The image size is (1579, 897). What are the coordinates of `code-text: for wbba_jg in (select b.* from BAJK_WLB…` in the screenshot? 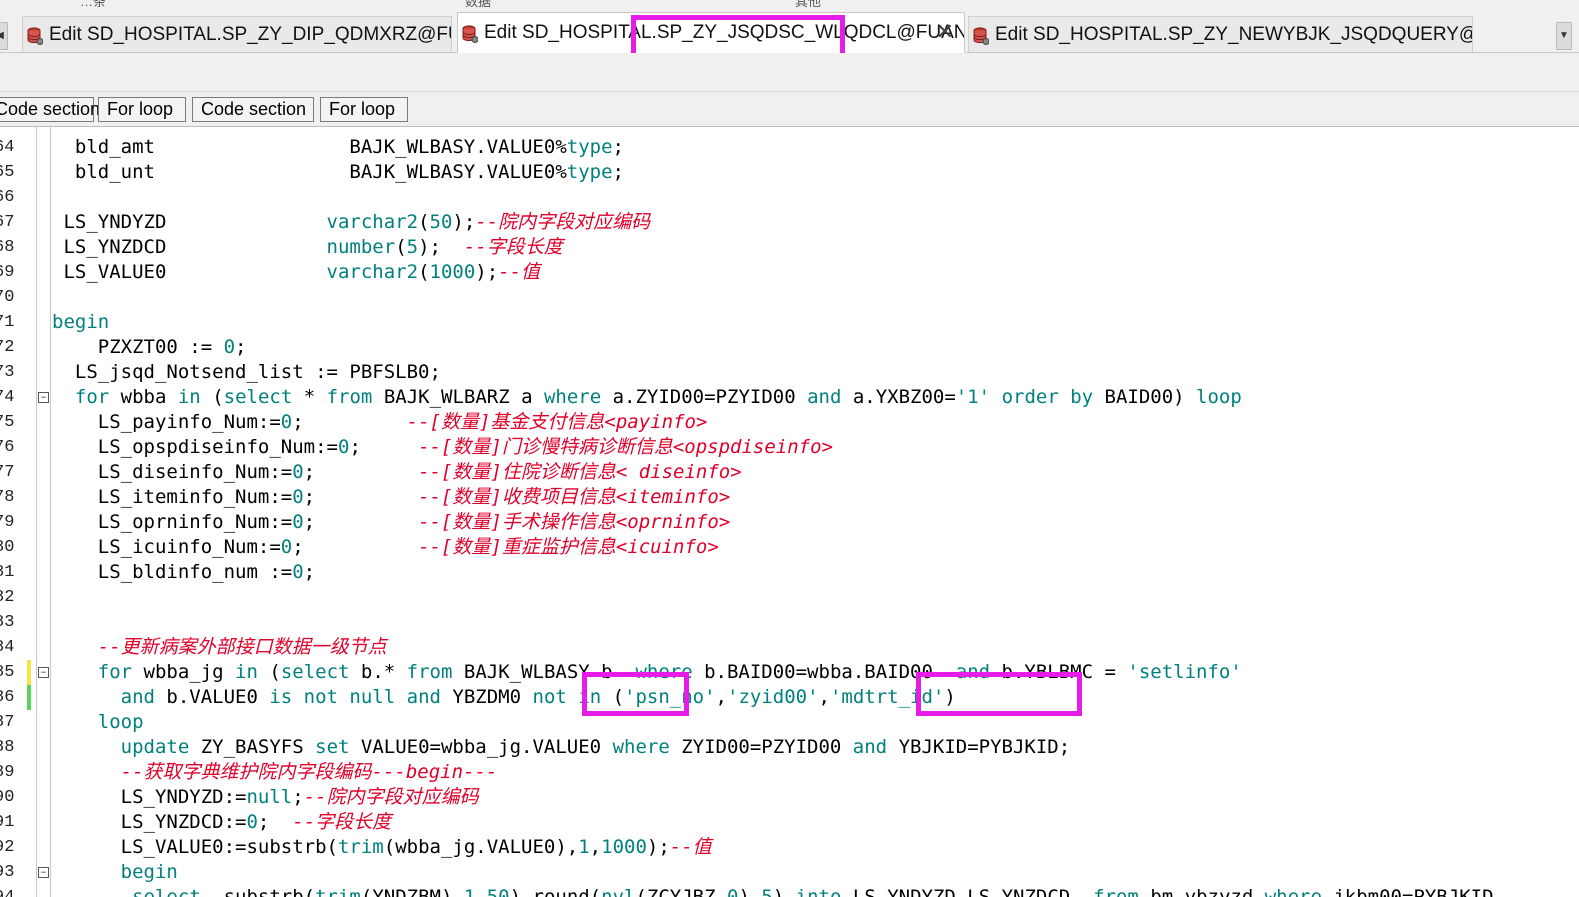 It's located at (647, 672).